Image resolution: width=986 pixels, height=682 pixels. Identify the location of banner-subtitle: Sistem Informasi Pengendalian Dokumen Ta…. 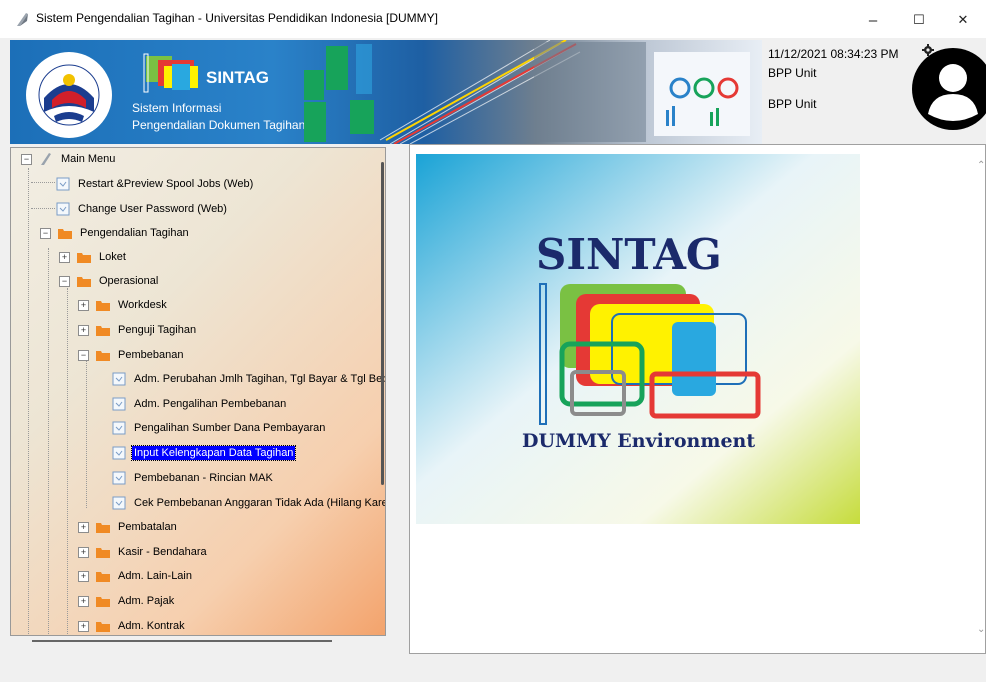
(218, 117).